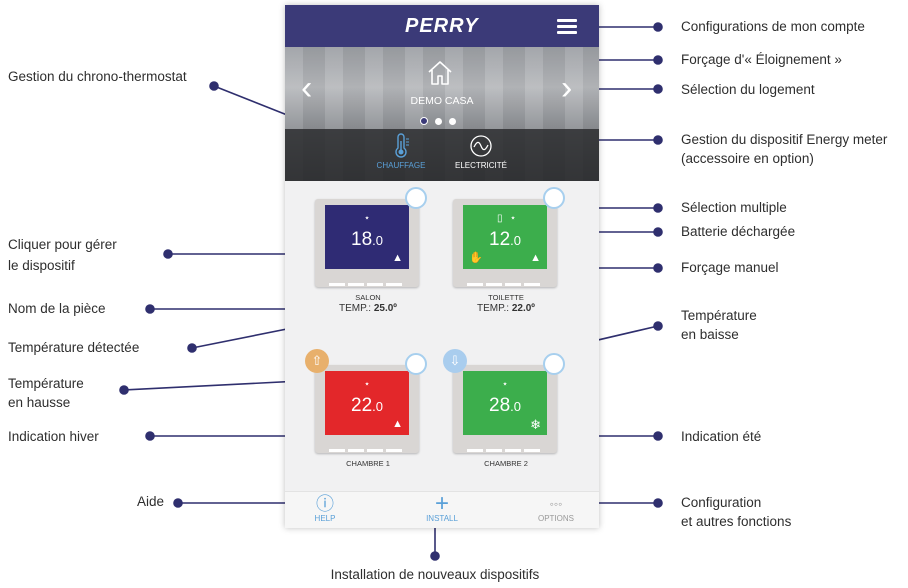 The image size is (908, 588). What do you see at coordinates (506, 297) in the screenshot?
I see `room-name: TOILETTE` at bounding box center [506, 297].